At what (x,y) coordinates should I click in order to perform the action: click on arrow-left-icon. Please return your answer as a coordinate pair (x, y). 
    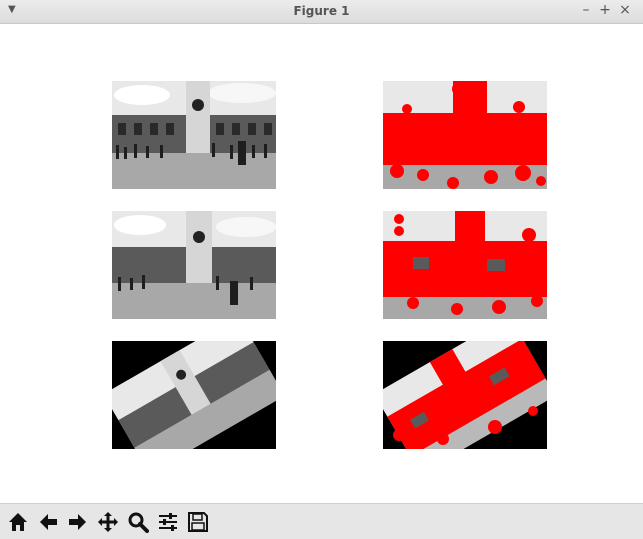
    Looking at the image, I should click on (48, 522).